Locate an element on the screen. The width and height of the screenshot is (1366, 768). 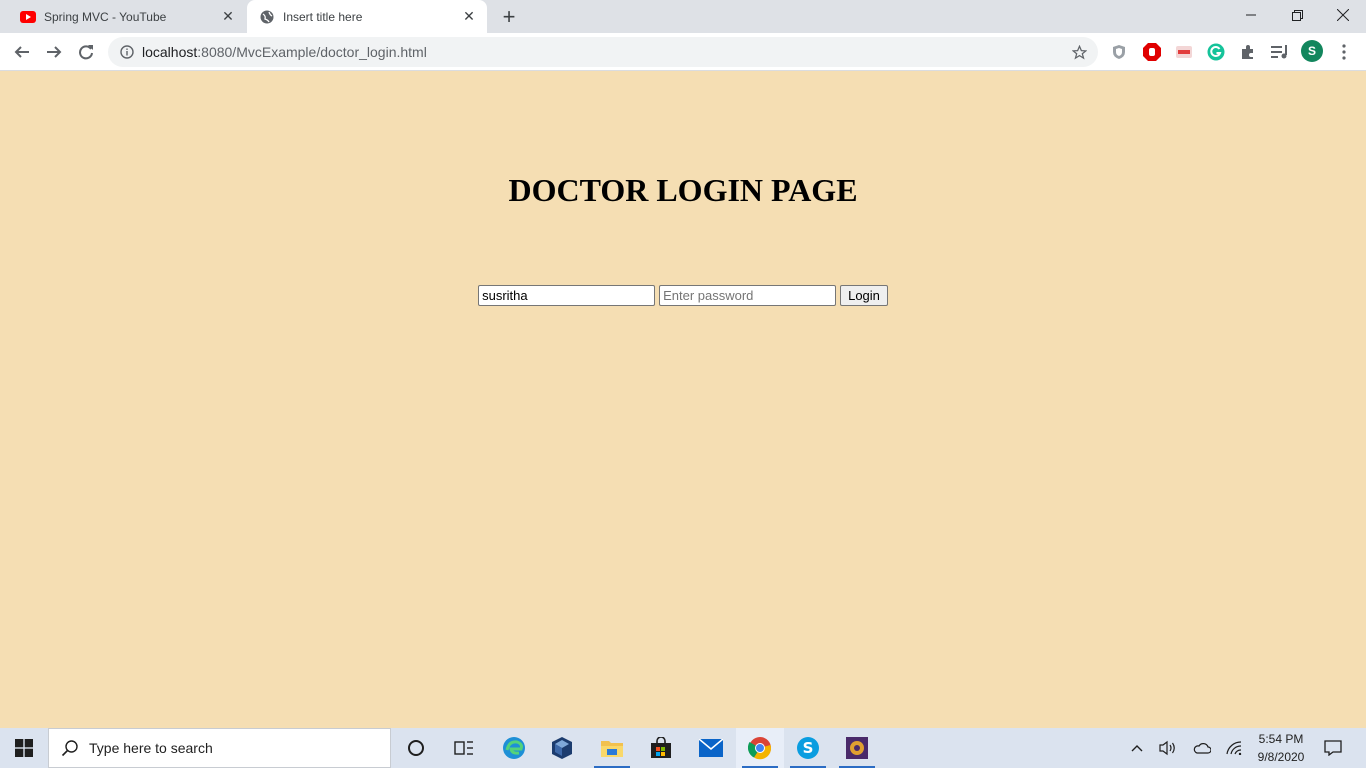
username-input is located at coordinates (567, 295).